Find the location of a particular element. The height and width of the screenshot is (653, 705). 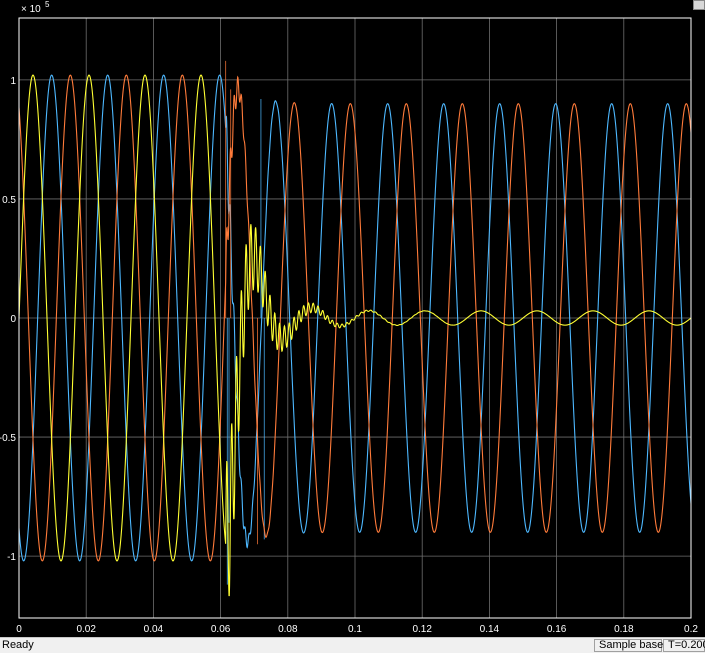

x-tick-label: 0.08 is located at coordinates (288, 629).